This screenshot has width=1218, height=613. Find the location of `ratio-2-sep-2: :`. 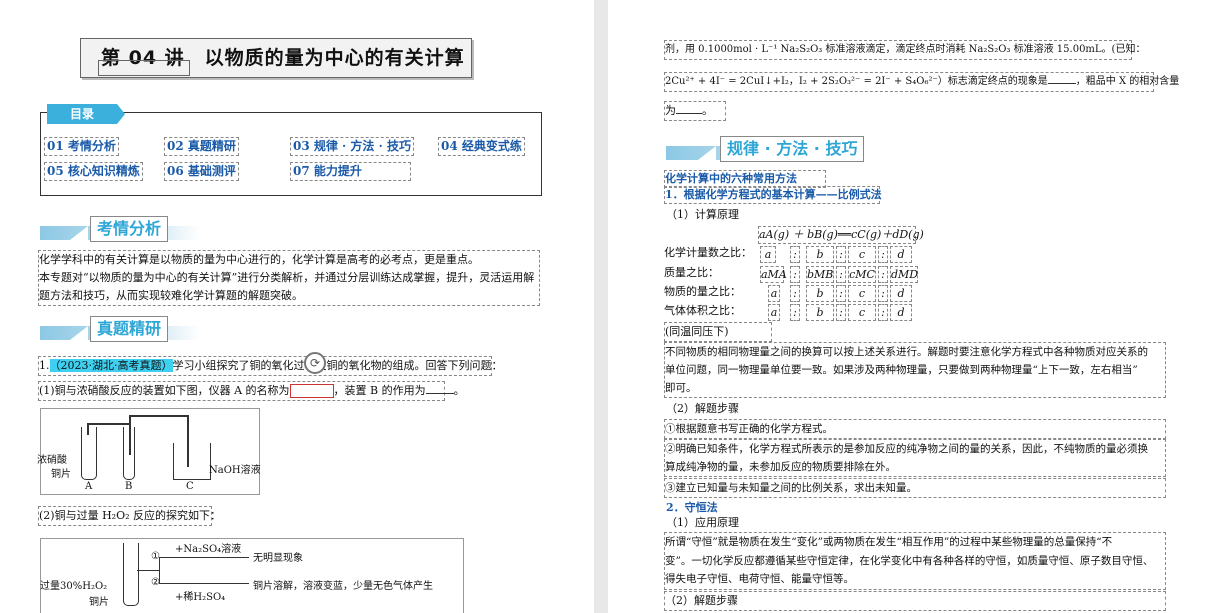

ratio-2-sep-2: : is located at coordinates (841, 274).